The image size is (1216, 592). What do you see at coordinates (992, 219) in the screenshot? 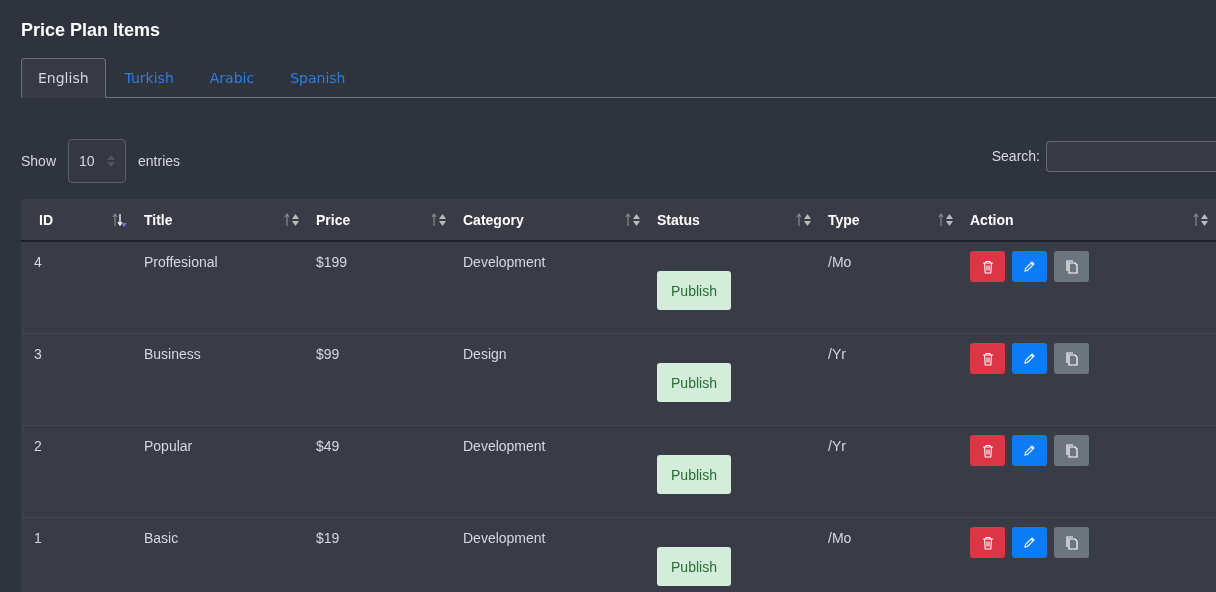
I see `column-header: Action` at bounding box center [992, 219].